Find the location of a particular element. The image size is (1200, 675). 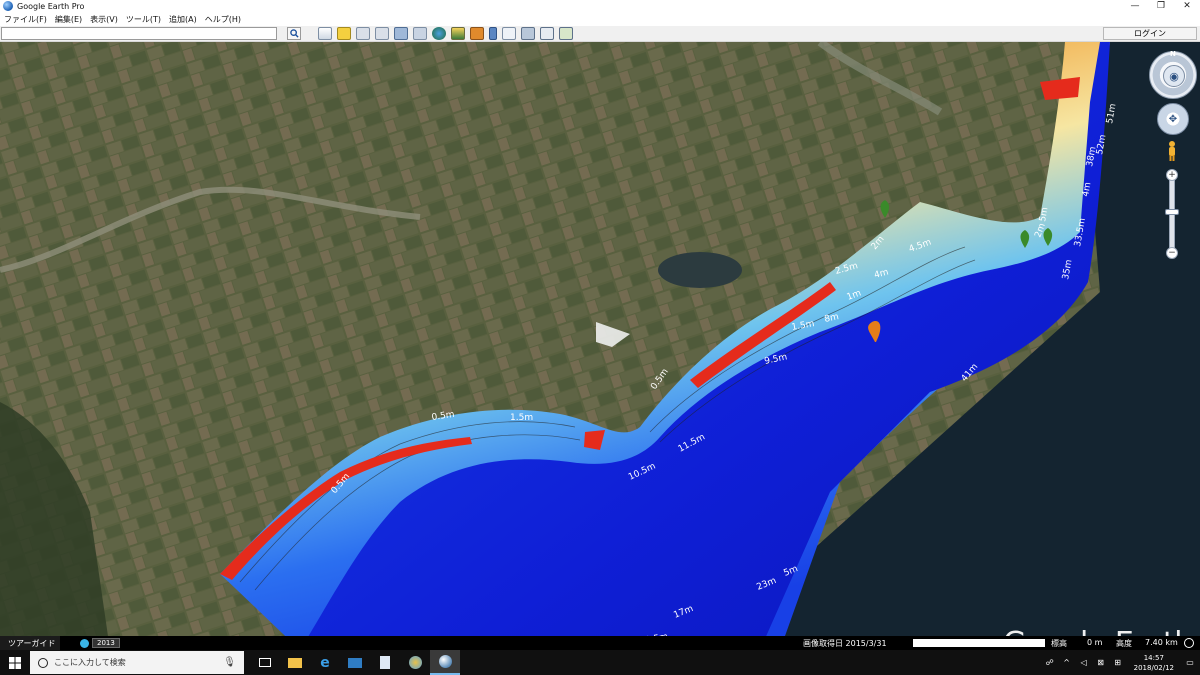

menu-bar: ファイル(F) 編集(E) 表示(V) ツール(T) 追加(A) ヘルプ(H) is located at coordinates (600, 19).